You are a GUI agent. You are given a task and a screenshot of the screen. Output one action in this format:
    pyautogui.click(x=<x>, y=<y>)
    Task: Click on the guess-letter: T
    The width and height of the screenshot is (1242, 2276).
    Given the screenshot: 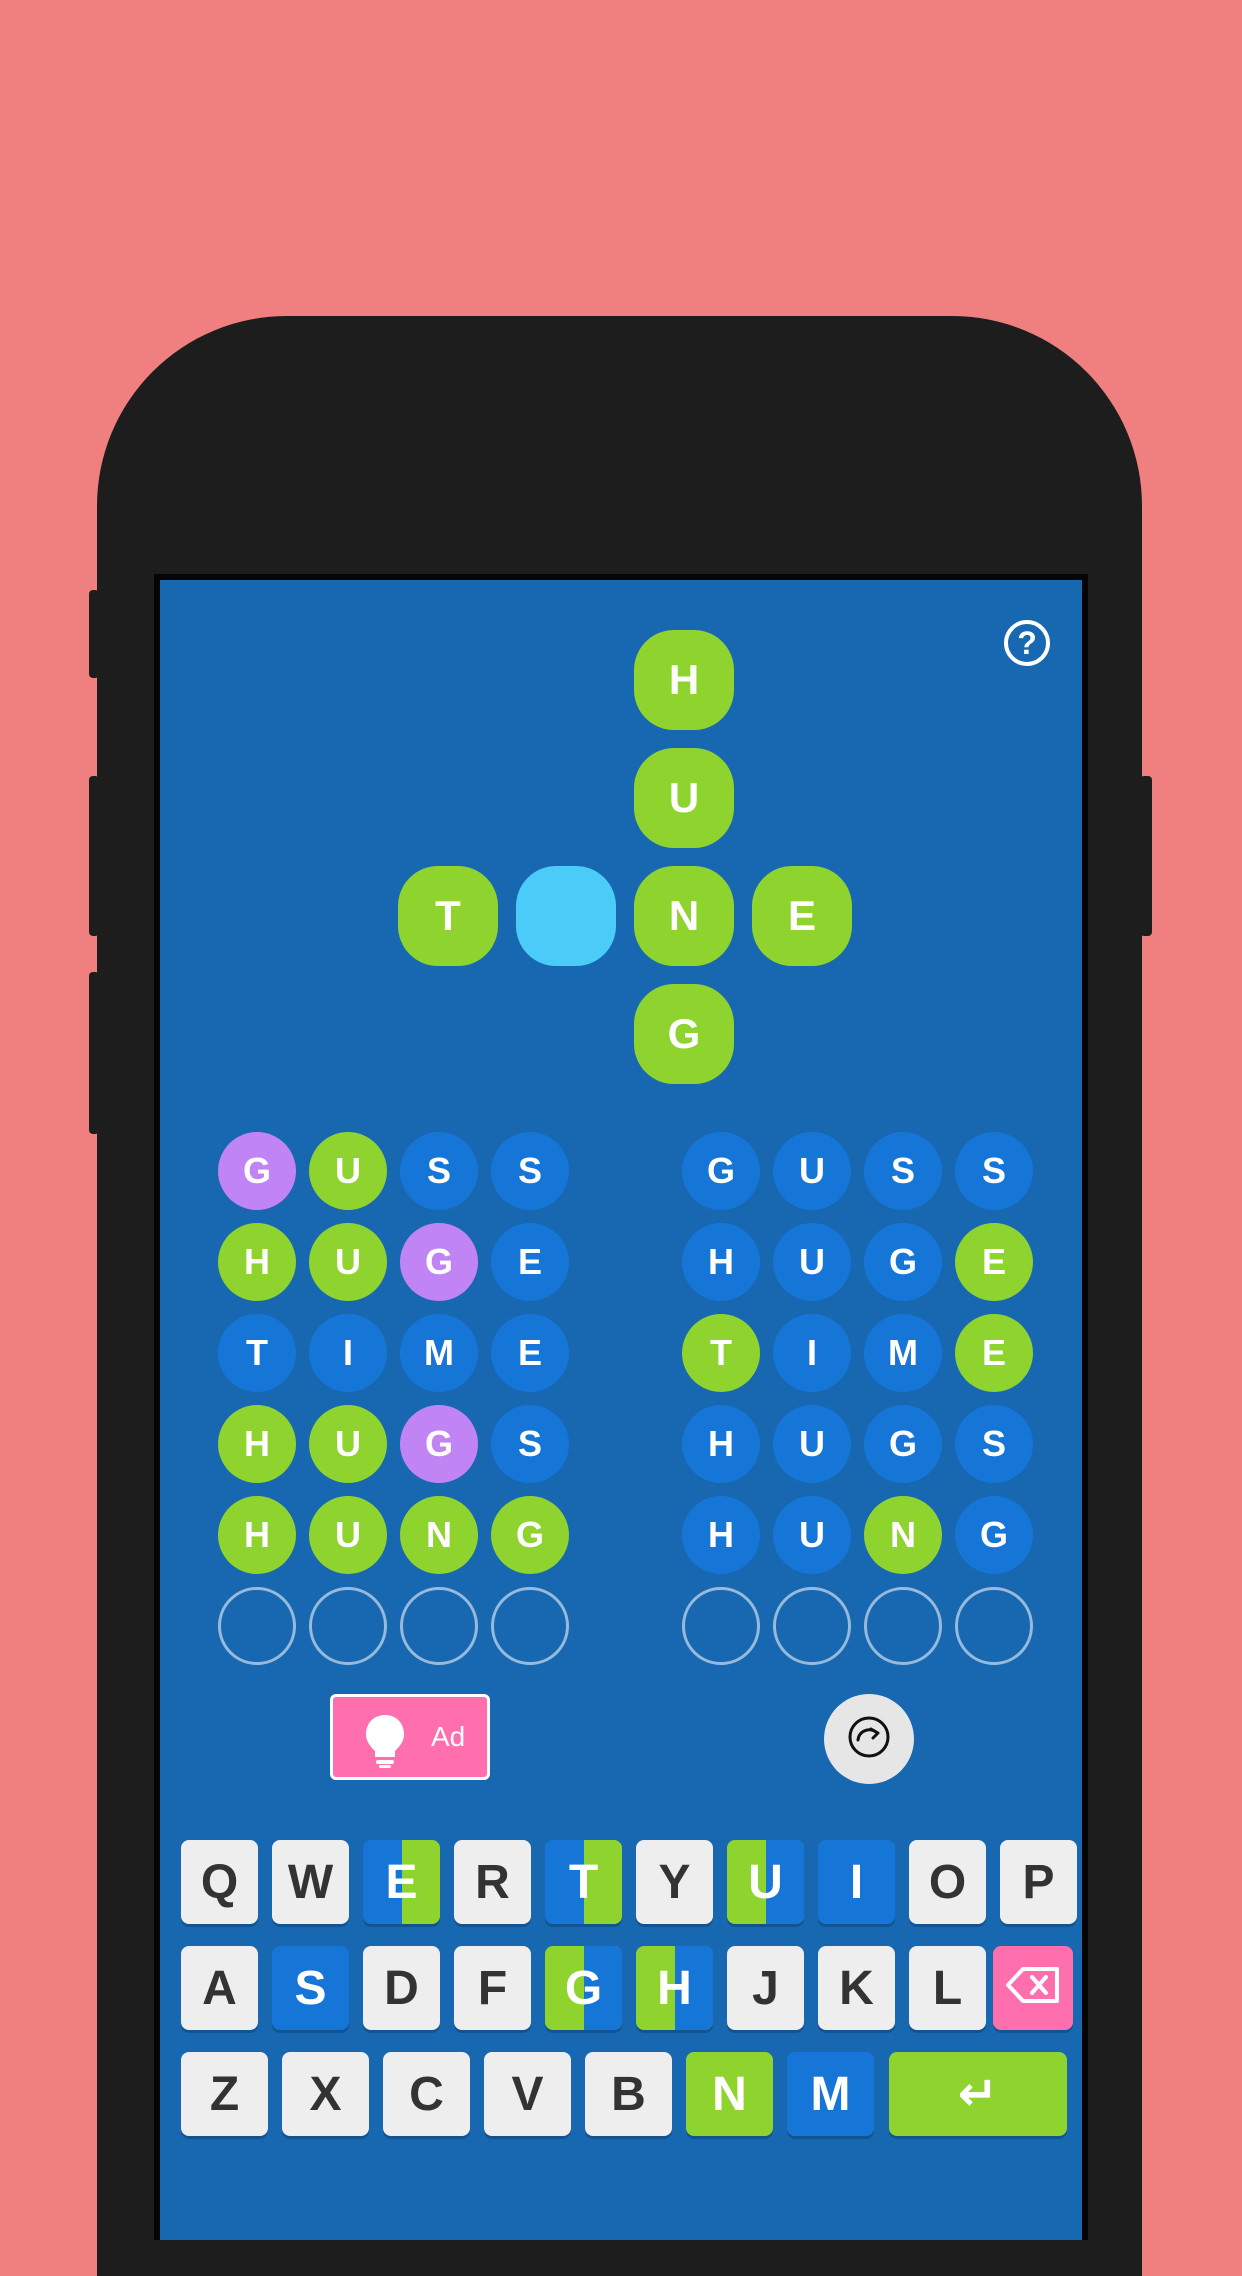 What is the action you would take?
    pyautogui.click(x=257, y=1353)
    